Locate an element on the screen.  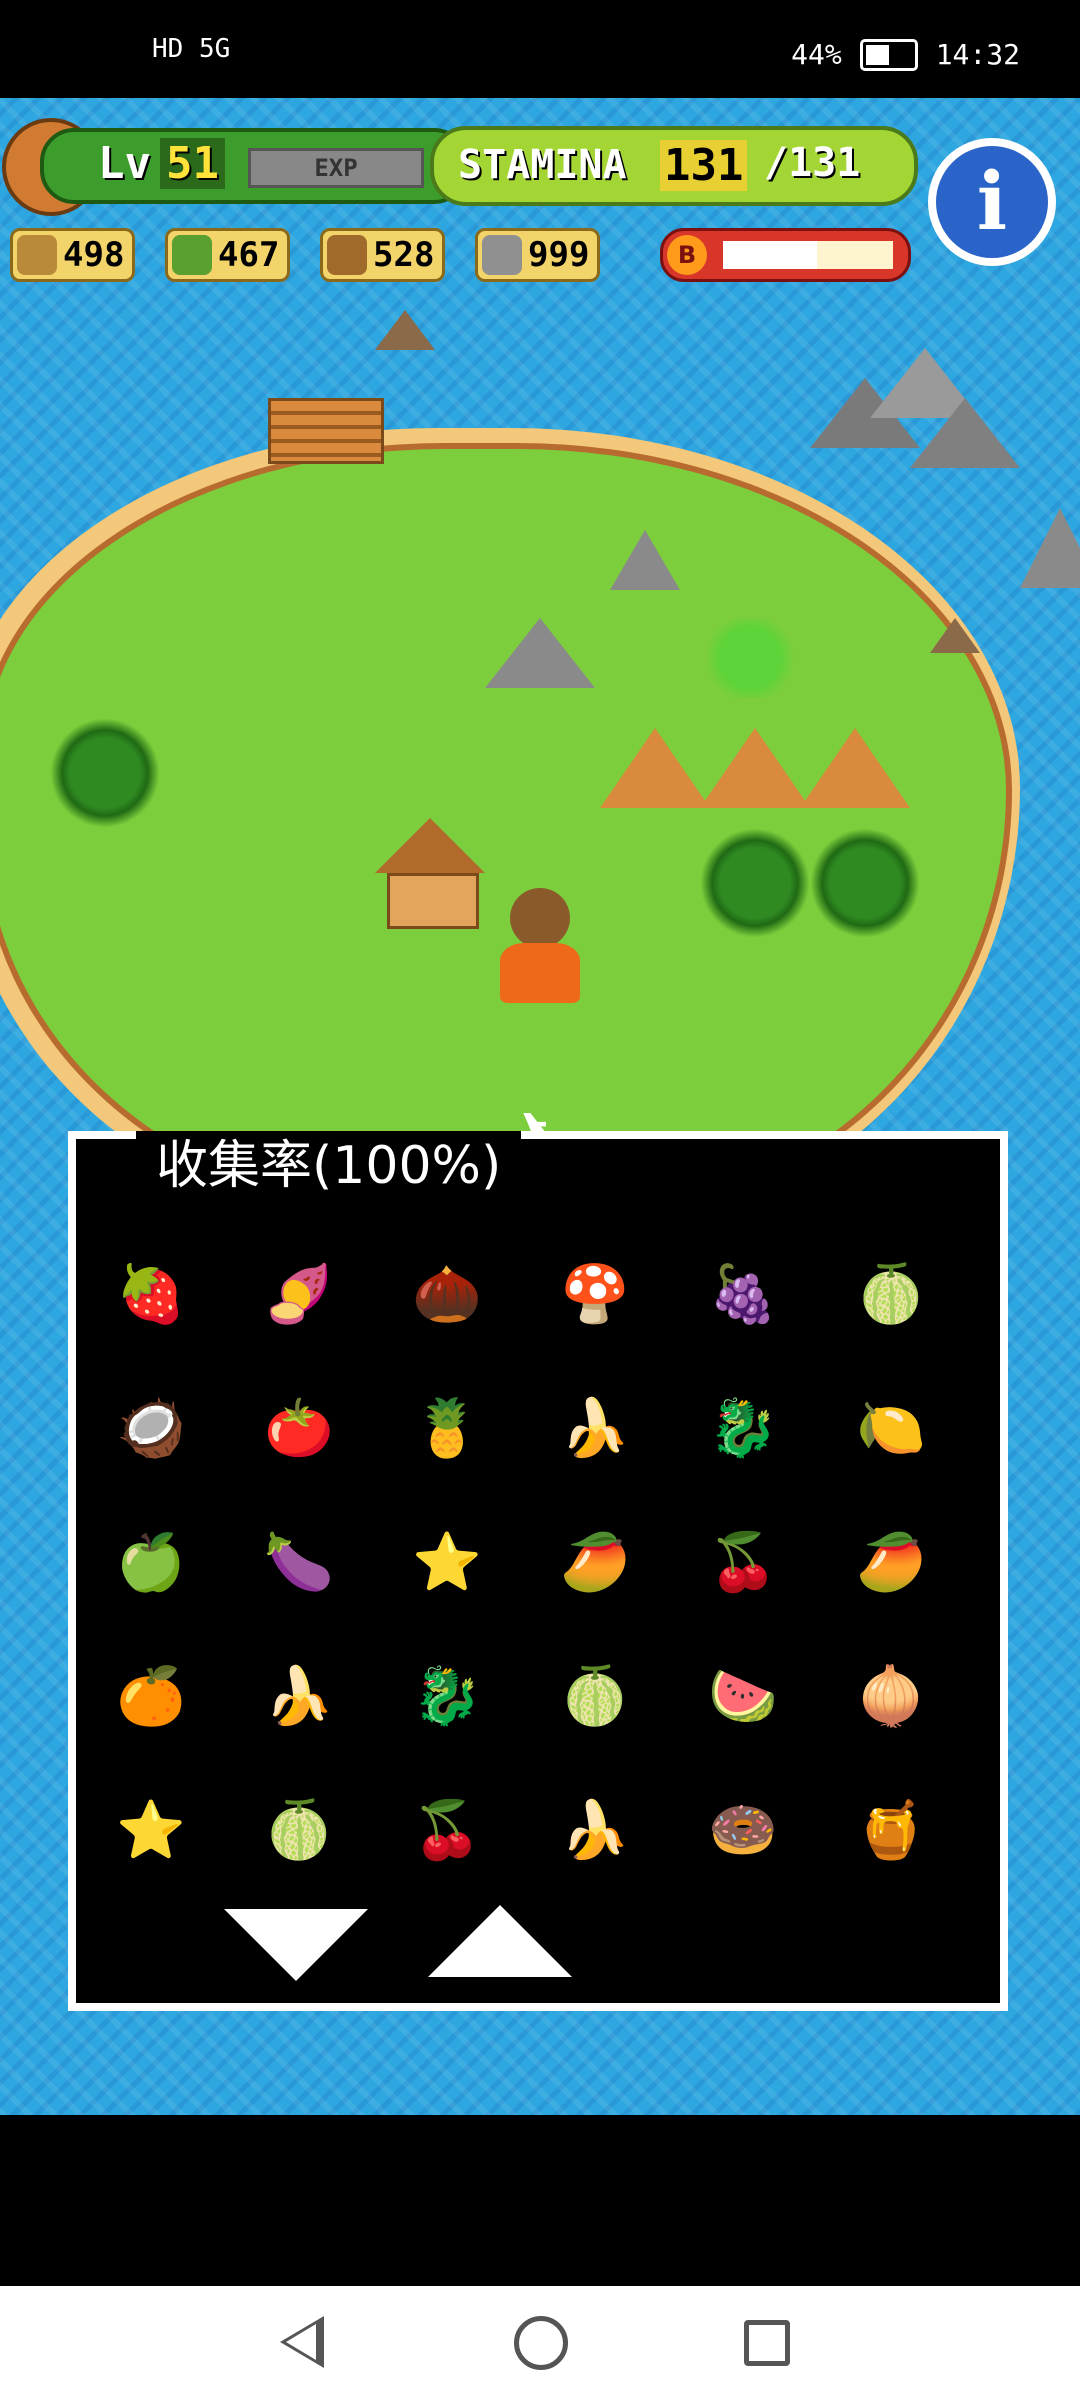
player-character is located at coordinates (540, 948).